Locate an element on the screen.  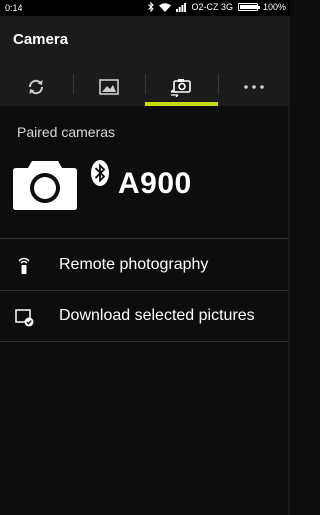
menu-item-label: Remote photography is located at coordinates (134, 264).